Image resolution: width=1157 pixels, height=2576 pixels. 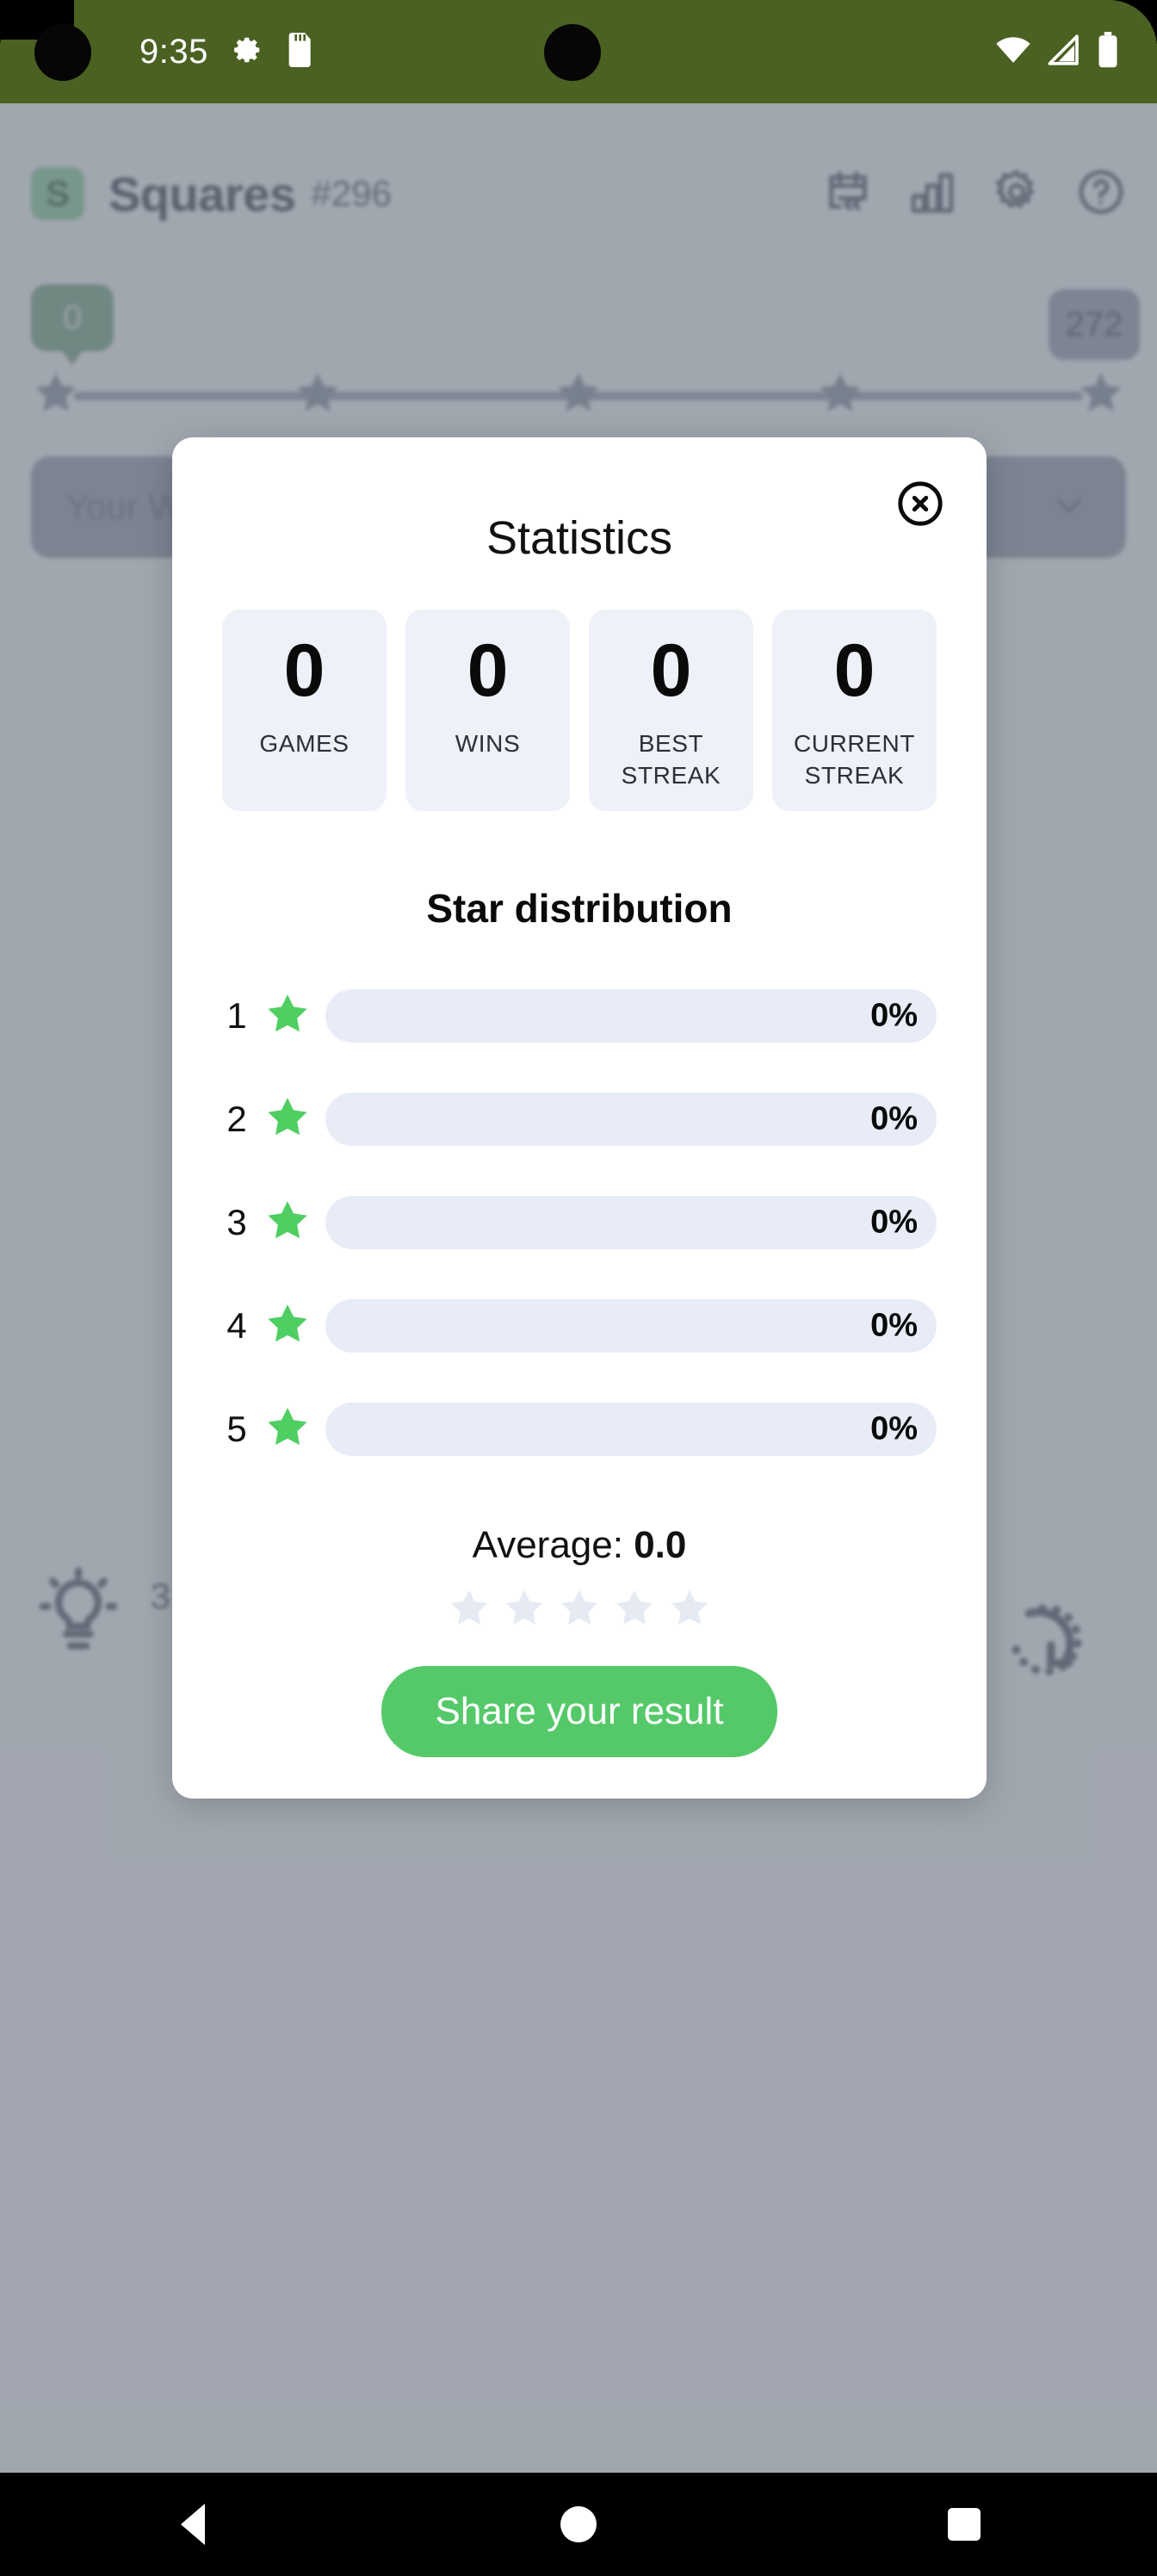 What do you see at coordinates (1108, 52) in the screenshot?
I see `battery-icon` at bounding box center [1108, 52].